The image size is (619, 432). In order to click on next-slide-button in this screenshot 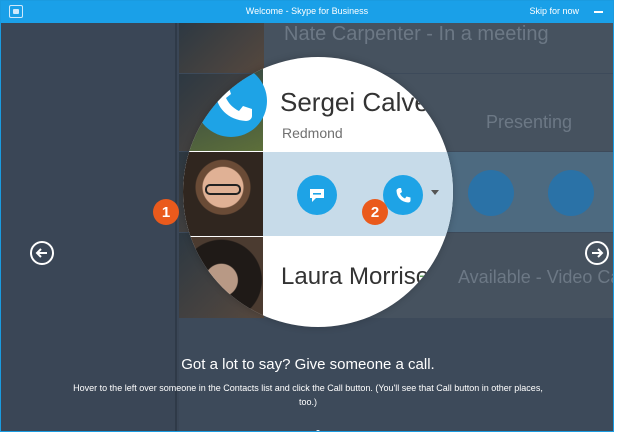, I will do `click(597, 253)`.